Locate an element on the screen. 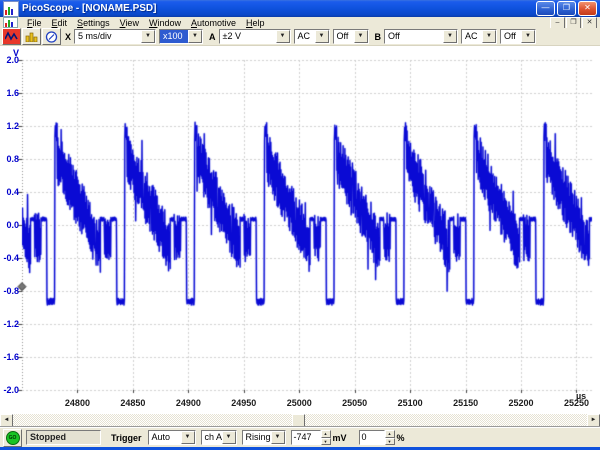 This screenshot has height=450, width=600. x-tick-label: 25000 is located at coordinates (299, 403).